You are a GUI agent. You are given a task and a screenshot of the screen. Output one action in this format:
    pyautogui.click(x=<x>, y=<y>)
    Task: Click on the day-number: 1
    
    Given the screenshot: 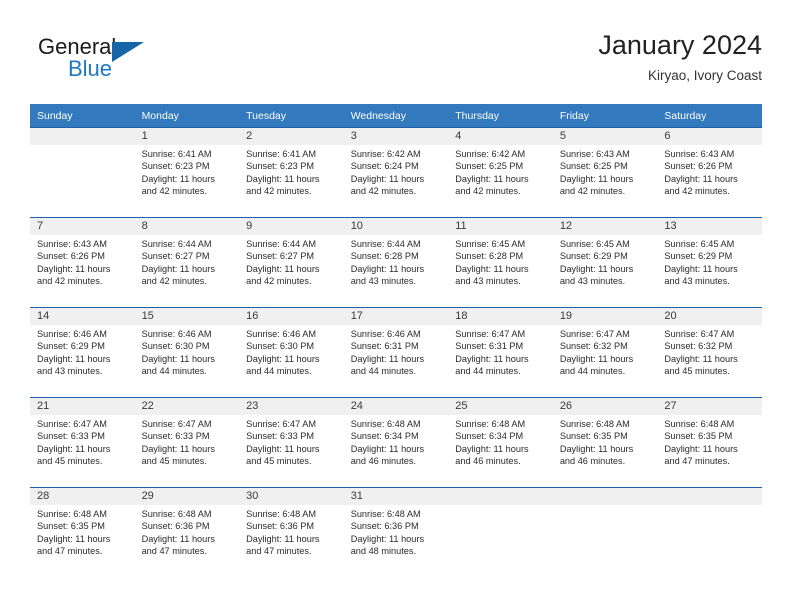 What is the action you would take?
    pyautogui.click(x=187, y=136)
    